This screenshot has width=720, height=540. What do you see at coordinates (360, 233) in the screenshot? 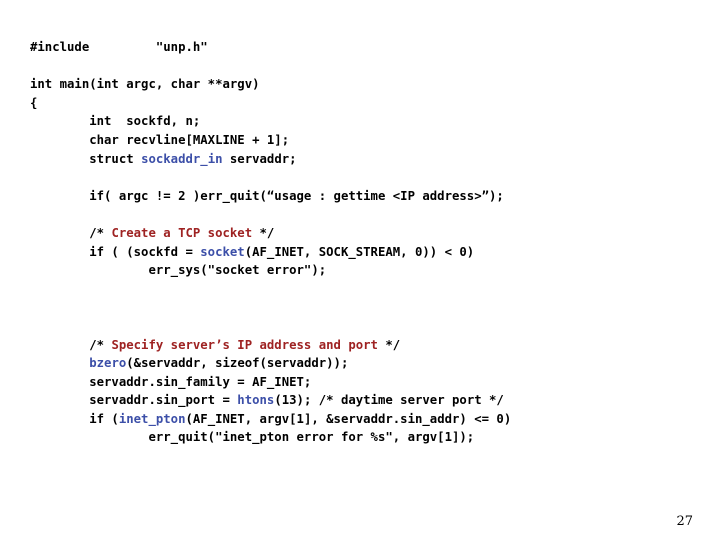
I see `line-comment-tcp: /* Create a TCP socket */` at bounding box center [360, 233].